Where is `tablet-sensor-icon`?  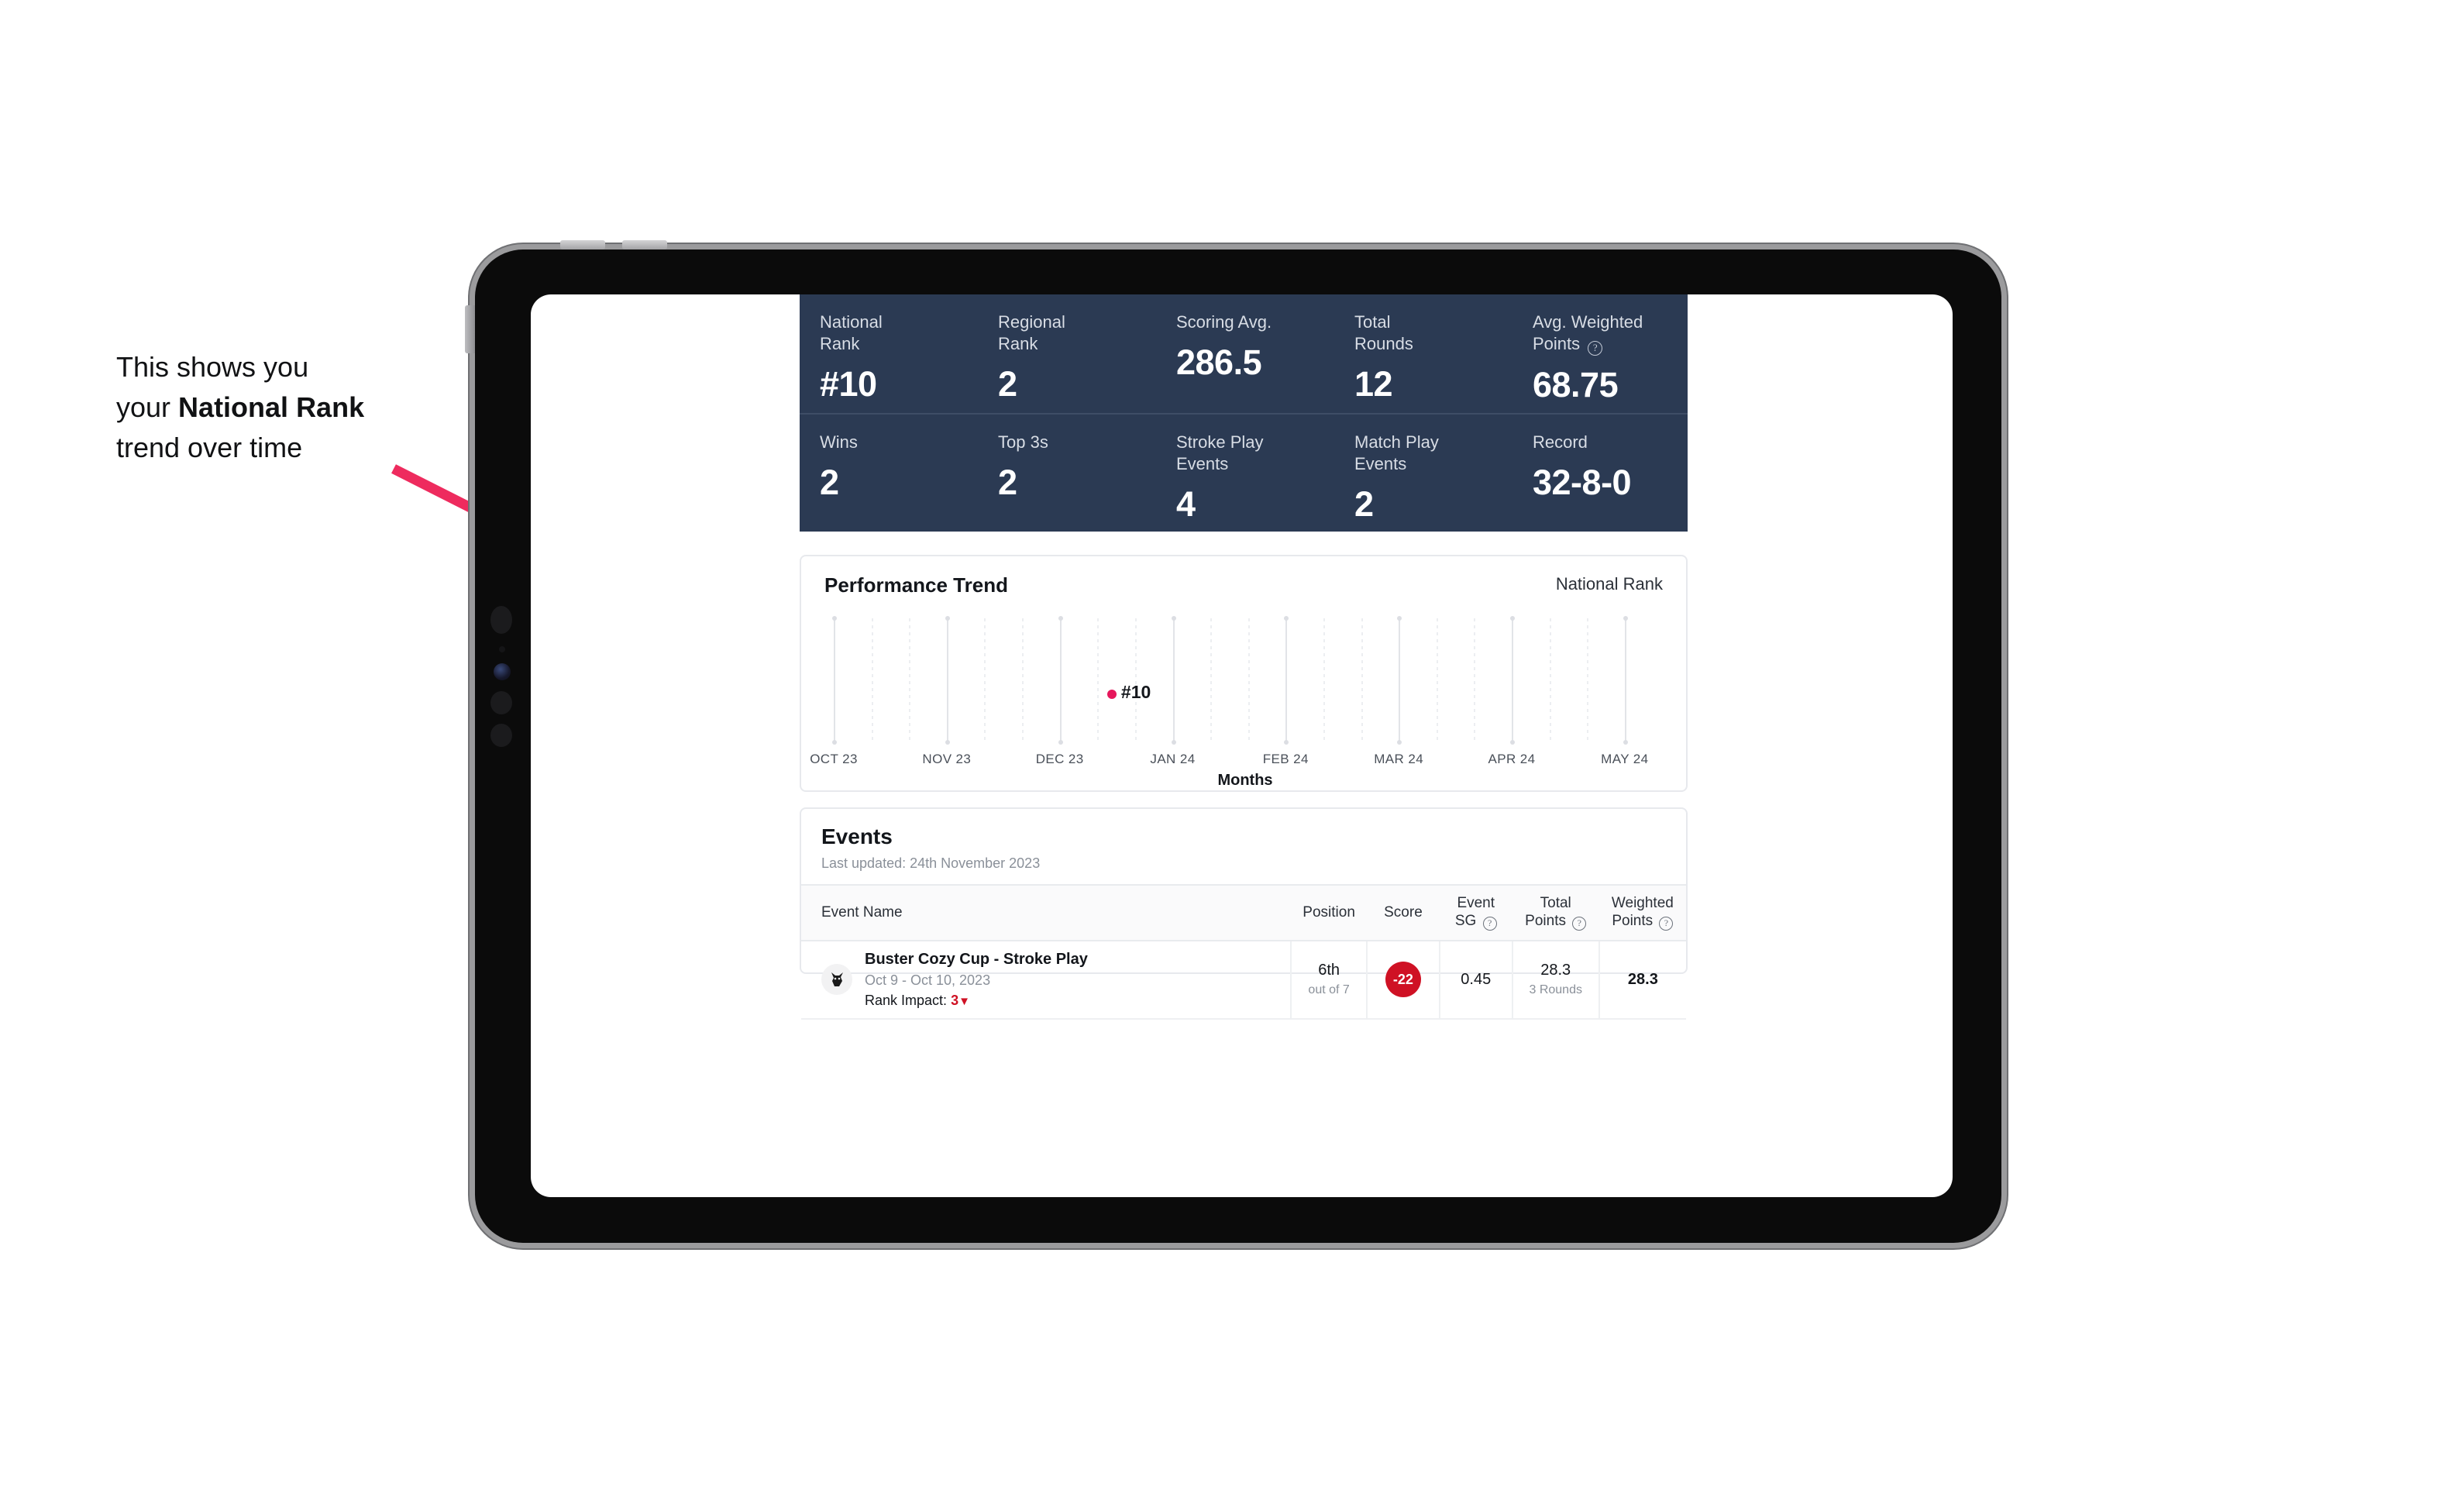
tablet-sensor-icon is located at coordinates (502, 649).